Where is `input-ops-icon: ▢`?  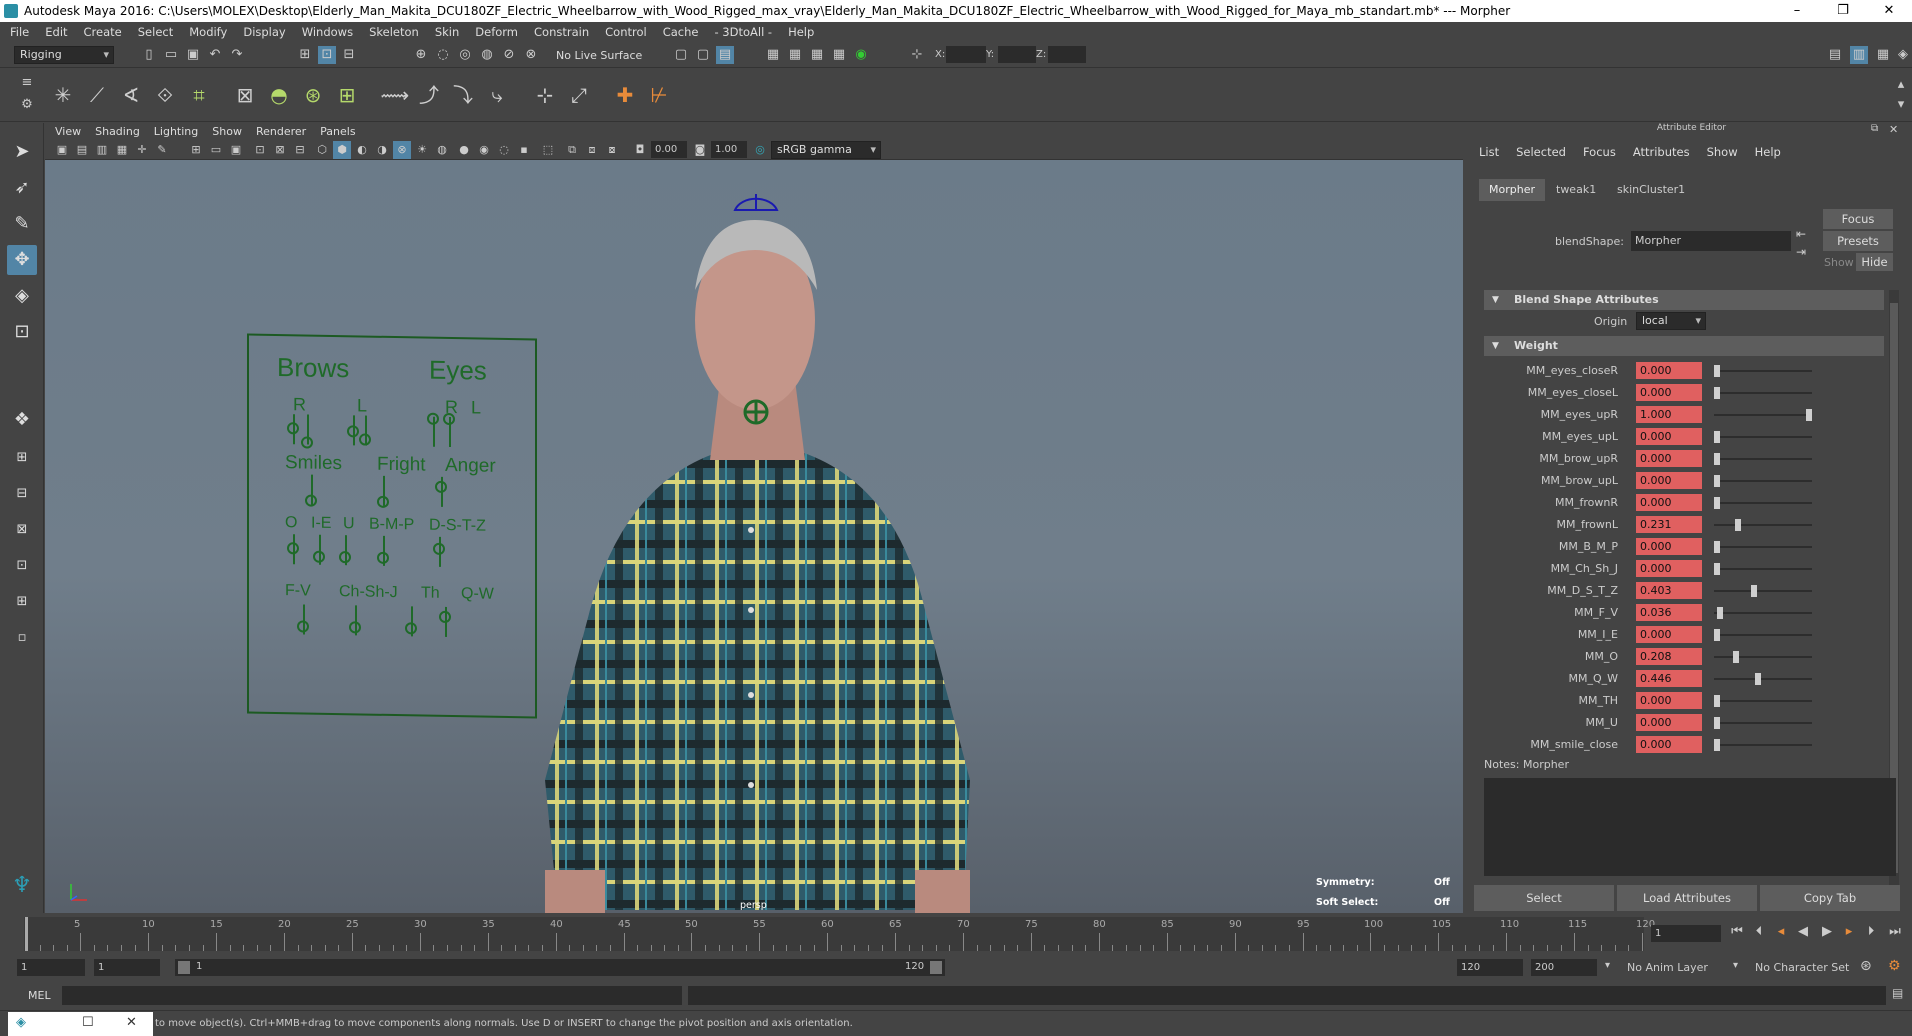
input-ops-icon: ▢ is located at coordinates (681, 55).